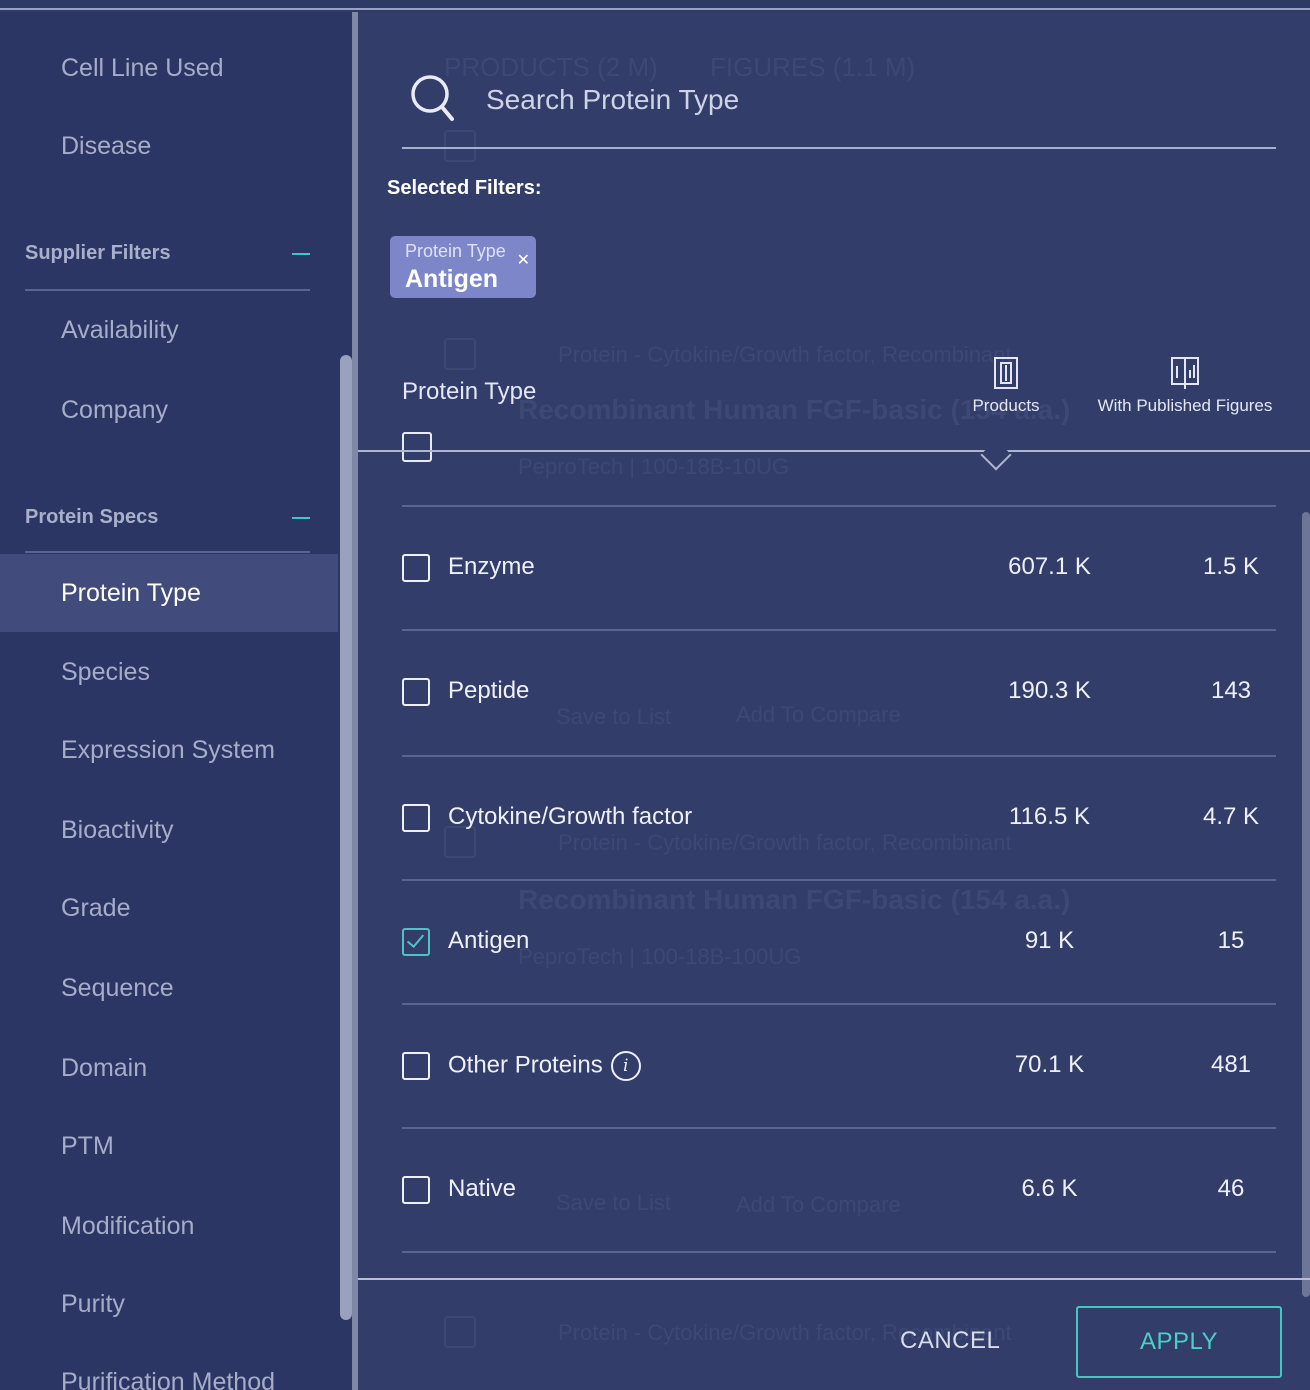 The height and width of the screenshot is (1390, 1310). What do you see at coordinates (1231, 816) in the screenshot?
I see `figures-count: 4.7 K` at bounding box center [1231, 816].